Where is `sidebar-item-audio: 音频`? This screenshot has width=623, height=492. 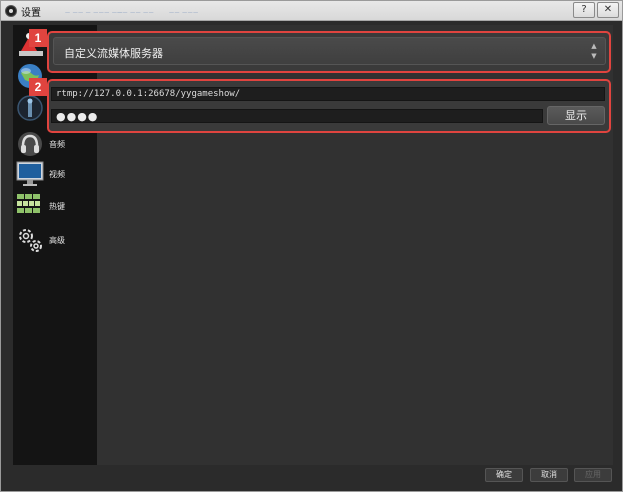 sidebar-item-audio: 音频 is located at coordinates (55, 145).